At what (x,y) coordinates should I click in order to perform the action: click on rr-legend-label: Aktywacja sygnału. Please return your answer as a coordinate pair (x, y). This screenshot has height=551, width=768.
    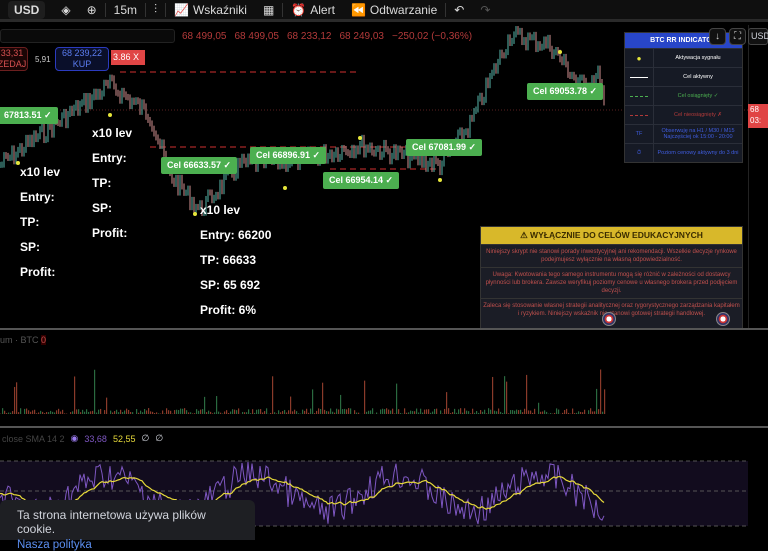
    Looking at the image, I should click on (698, 58).